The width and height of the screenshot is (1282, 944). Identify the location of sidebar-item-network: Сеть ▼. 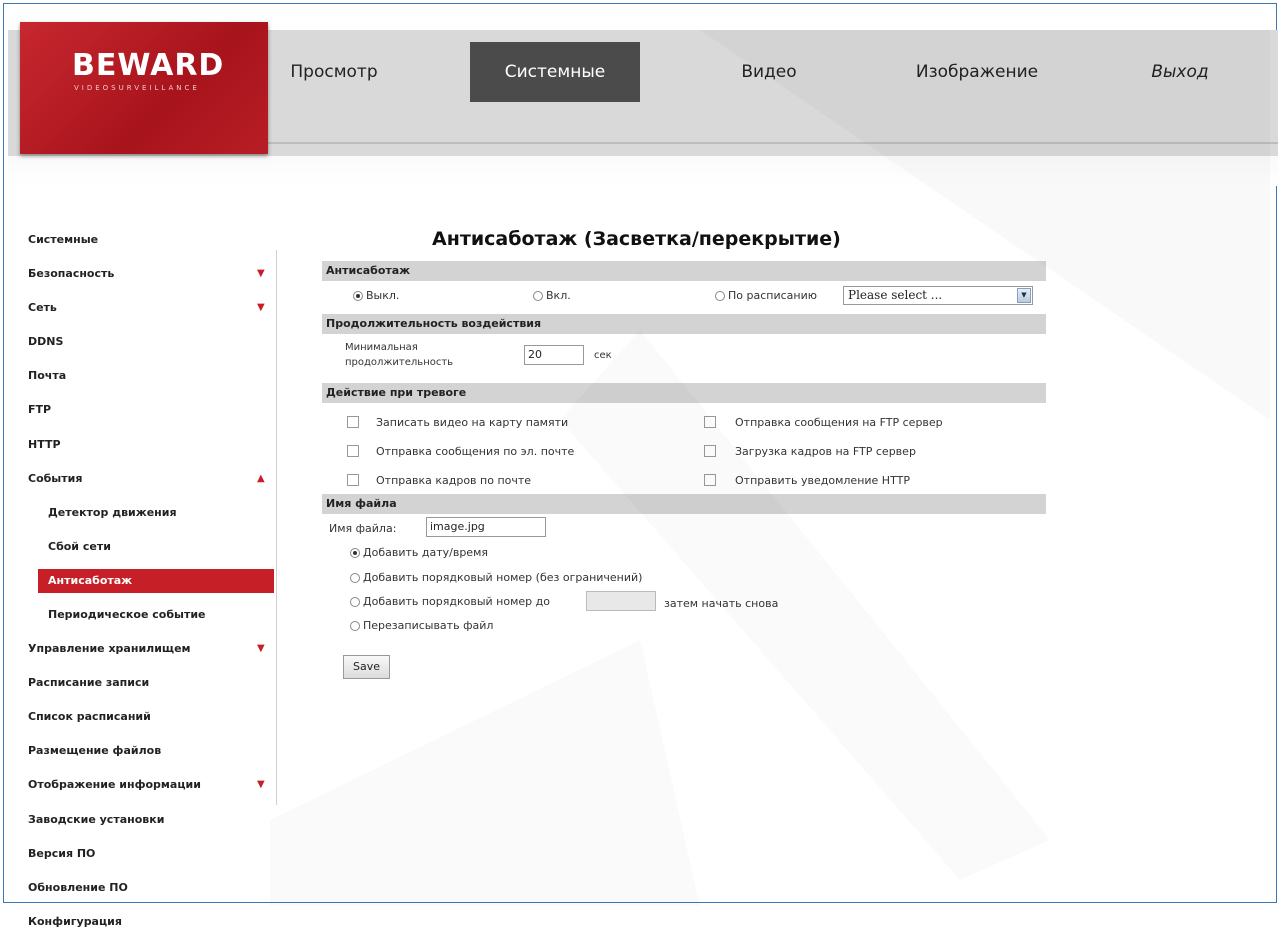
(151, 313).